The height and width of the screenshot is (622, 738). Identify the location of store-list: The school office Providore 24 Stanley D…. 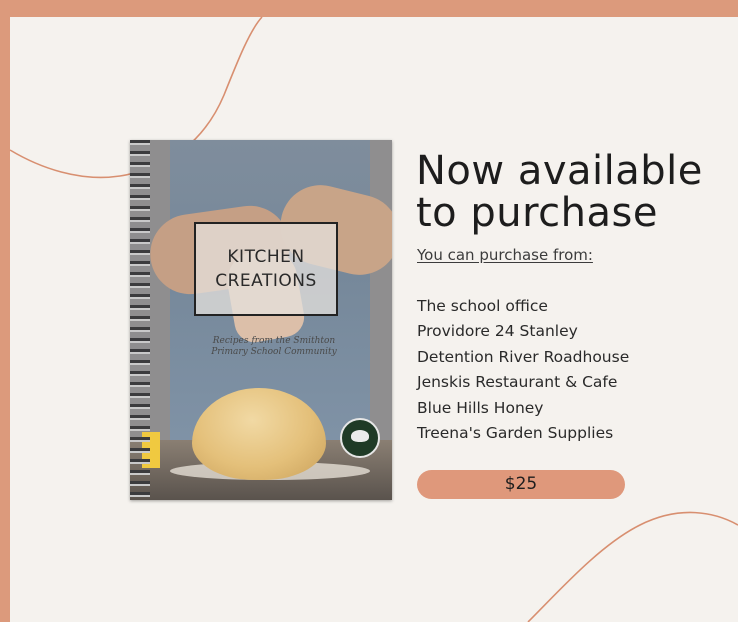
(523, 370).